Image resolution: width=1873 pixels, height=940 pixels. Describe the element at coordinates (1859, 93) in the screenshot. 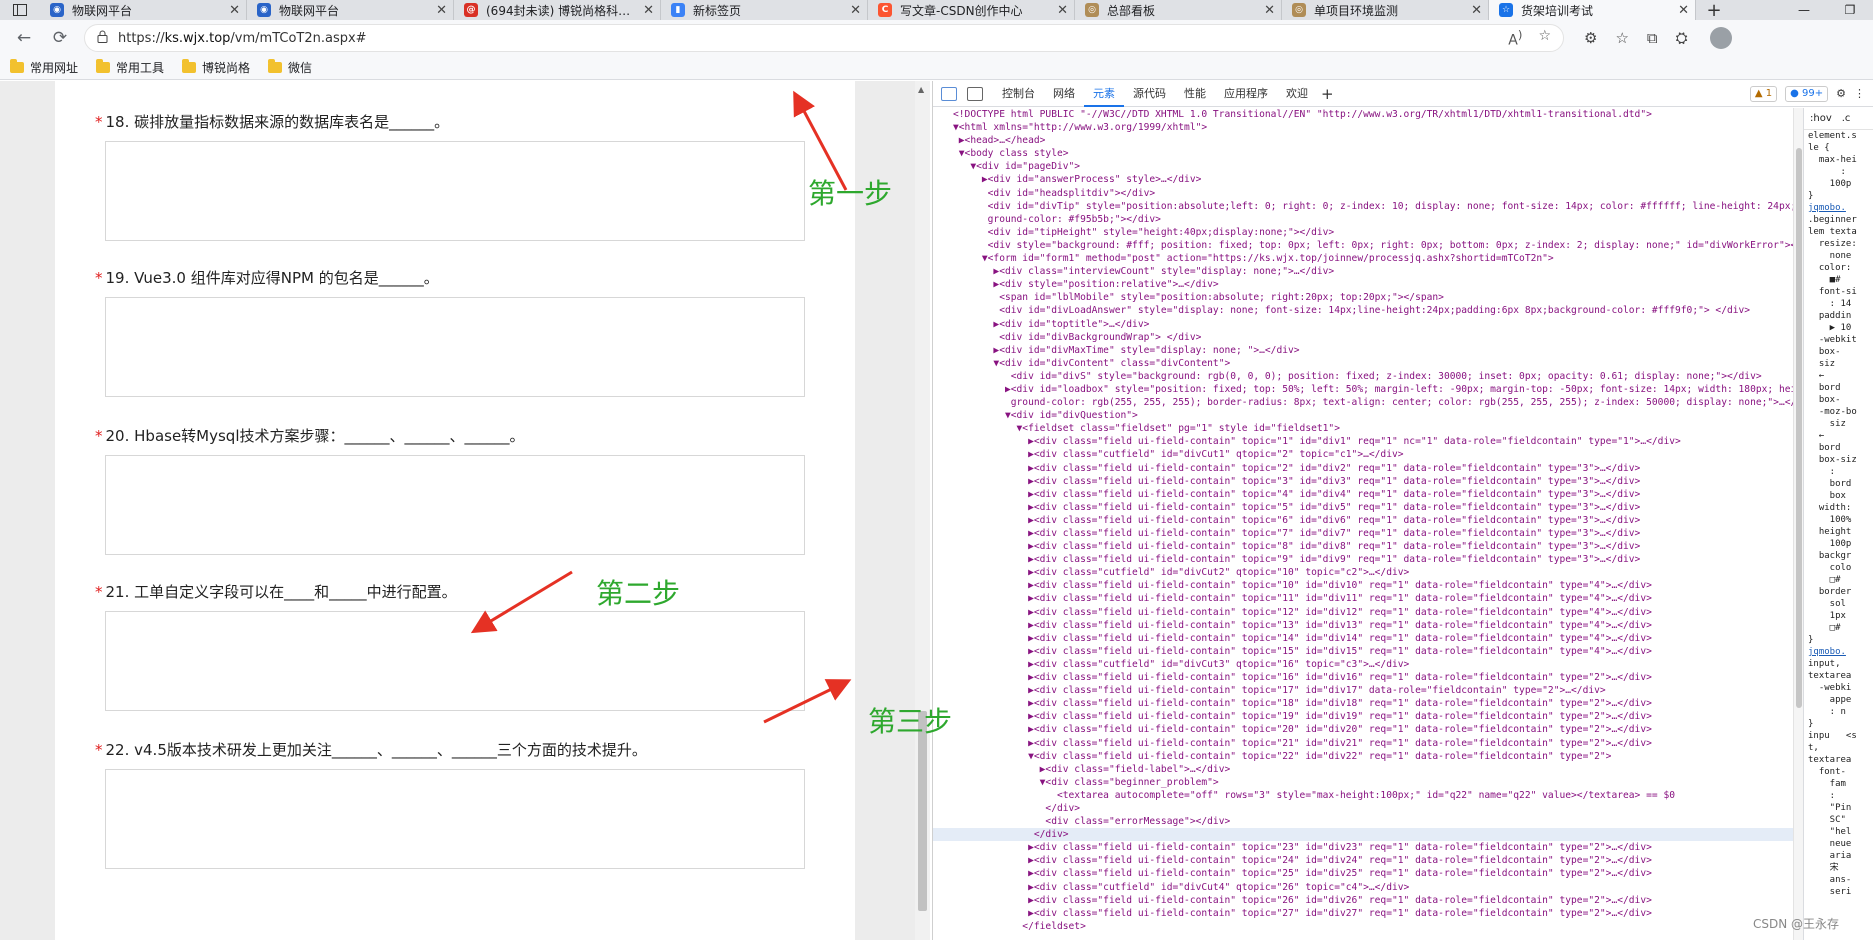

I see `customize-icon: ⋮` at that location.